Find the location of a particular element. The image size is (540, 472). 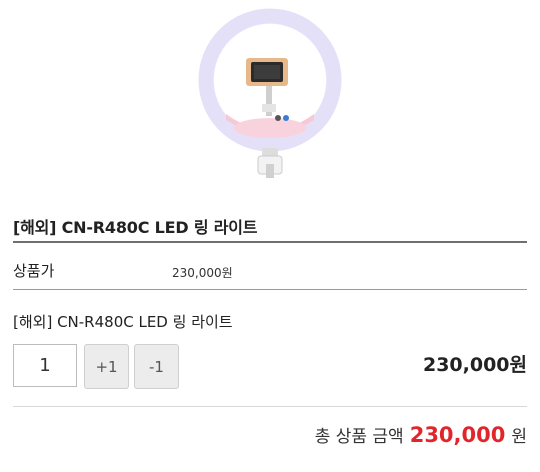

total-unit: 원 is located at coordinates (519, 437).